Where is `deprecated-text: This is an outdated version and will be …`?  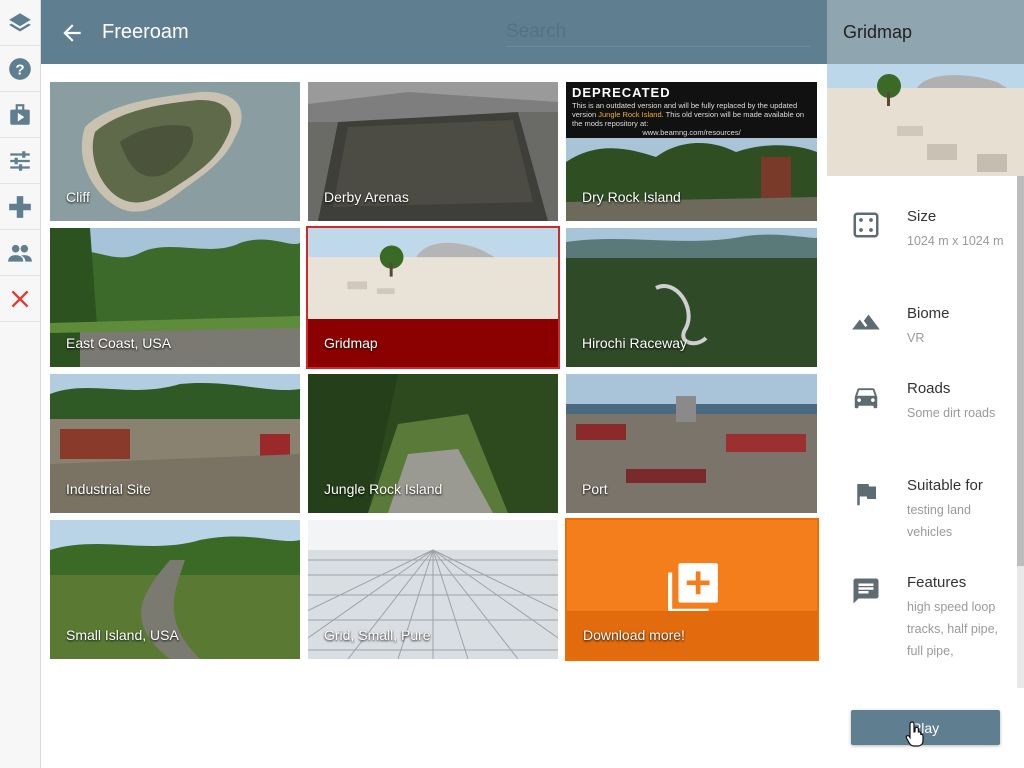 deprecated-text: This is an outdated version and will be … is located at coordinates (691, 119).